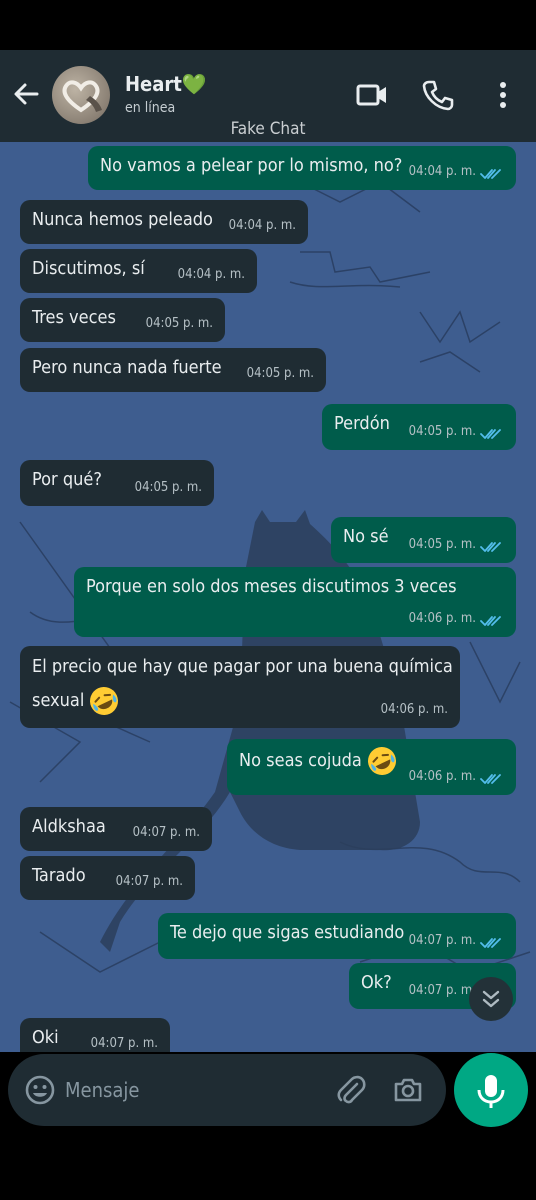 The height and width of the screenshot is (1200, 536). I want to click on message-text: No sé, so click(366, 537).